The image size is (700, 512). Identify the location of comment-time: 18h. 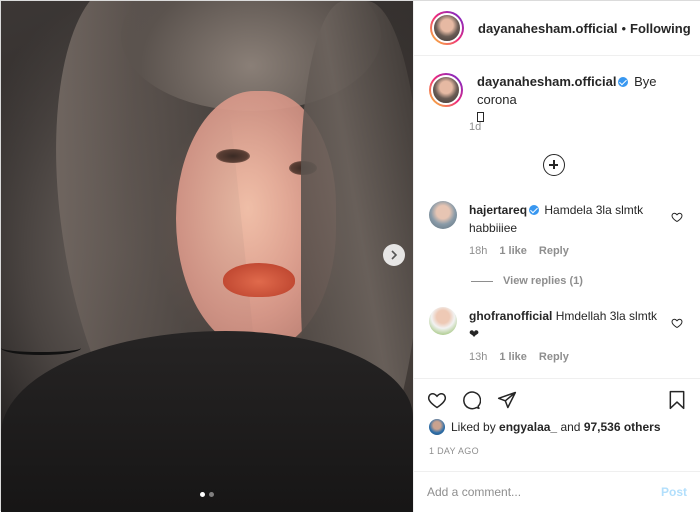
(478, 251).